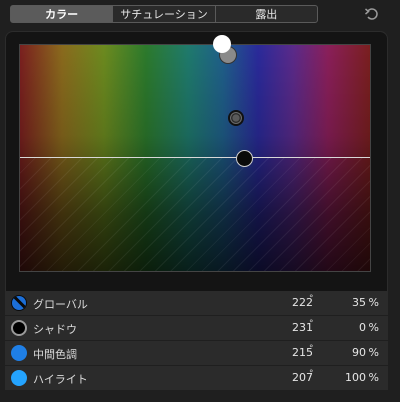 The height and width of the screenshot is (402, 400). I want to click on row-label: 中間色調, so click(55, 354).